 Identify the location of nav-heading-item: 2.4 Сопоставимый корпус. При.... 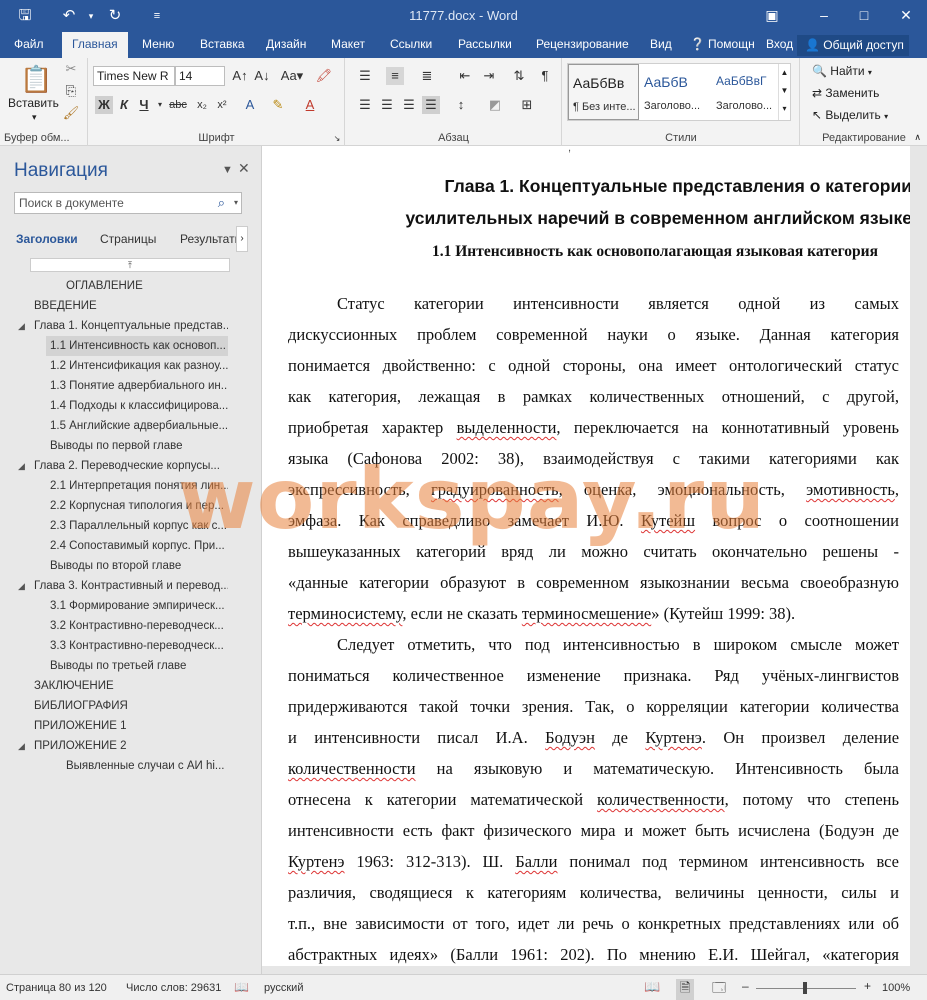
(137, 546).